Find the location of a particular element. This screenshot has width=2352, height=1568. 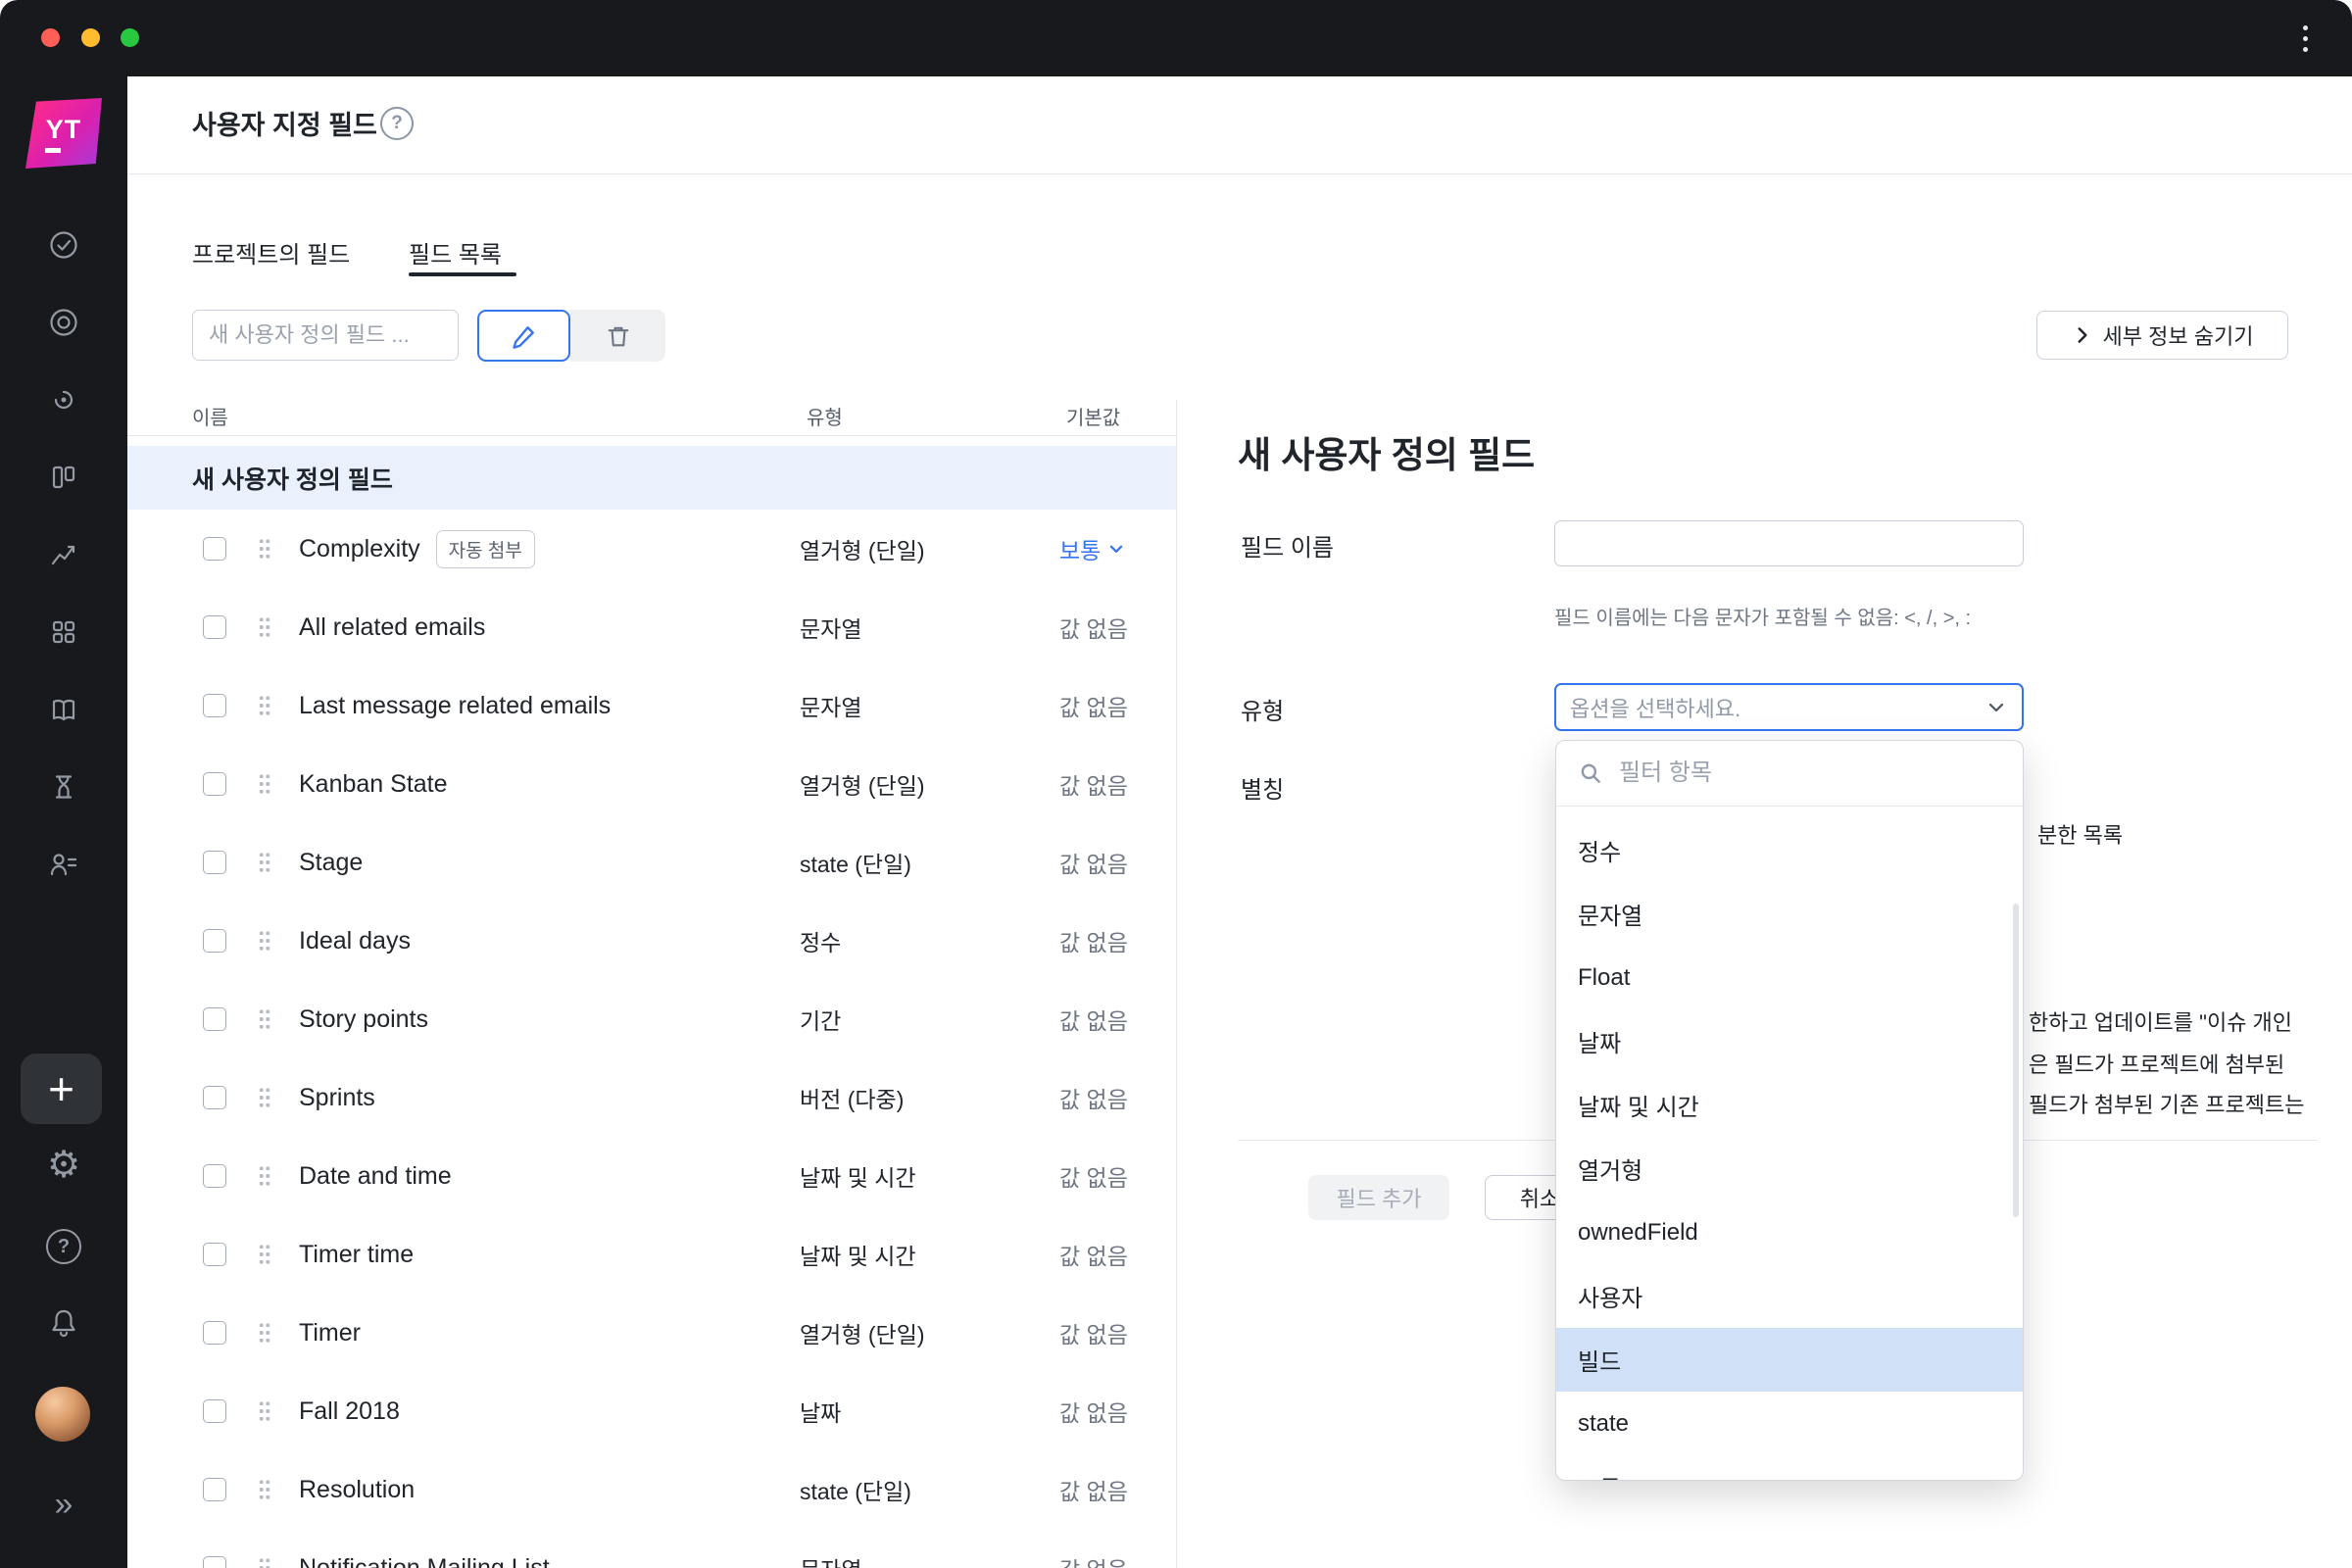

target-icon is located at coordinates (63, 322).